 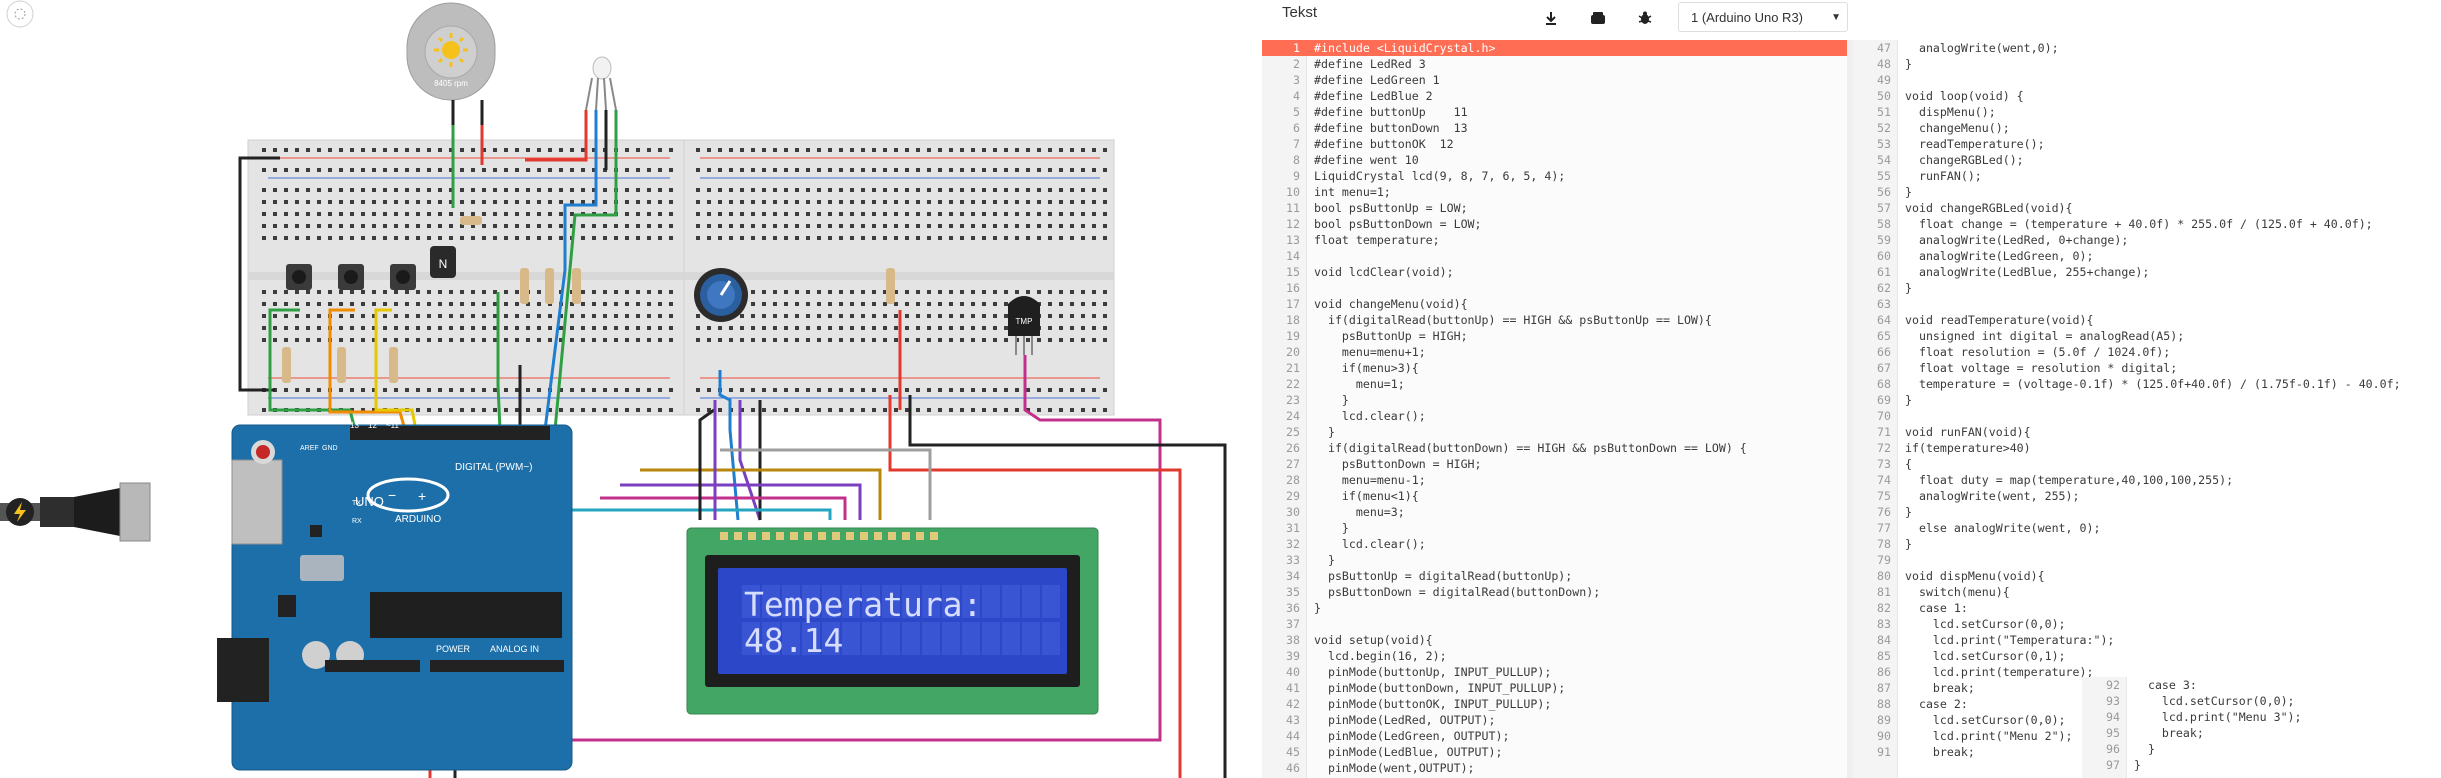 What do you see at coordinates (2147, 352) in the screenshot?
I see `code-line: 66 float resolution = (5.0f / 1024.0f);` at bounding box center [2147, 352].